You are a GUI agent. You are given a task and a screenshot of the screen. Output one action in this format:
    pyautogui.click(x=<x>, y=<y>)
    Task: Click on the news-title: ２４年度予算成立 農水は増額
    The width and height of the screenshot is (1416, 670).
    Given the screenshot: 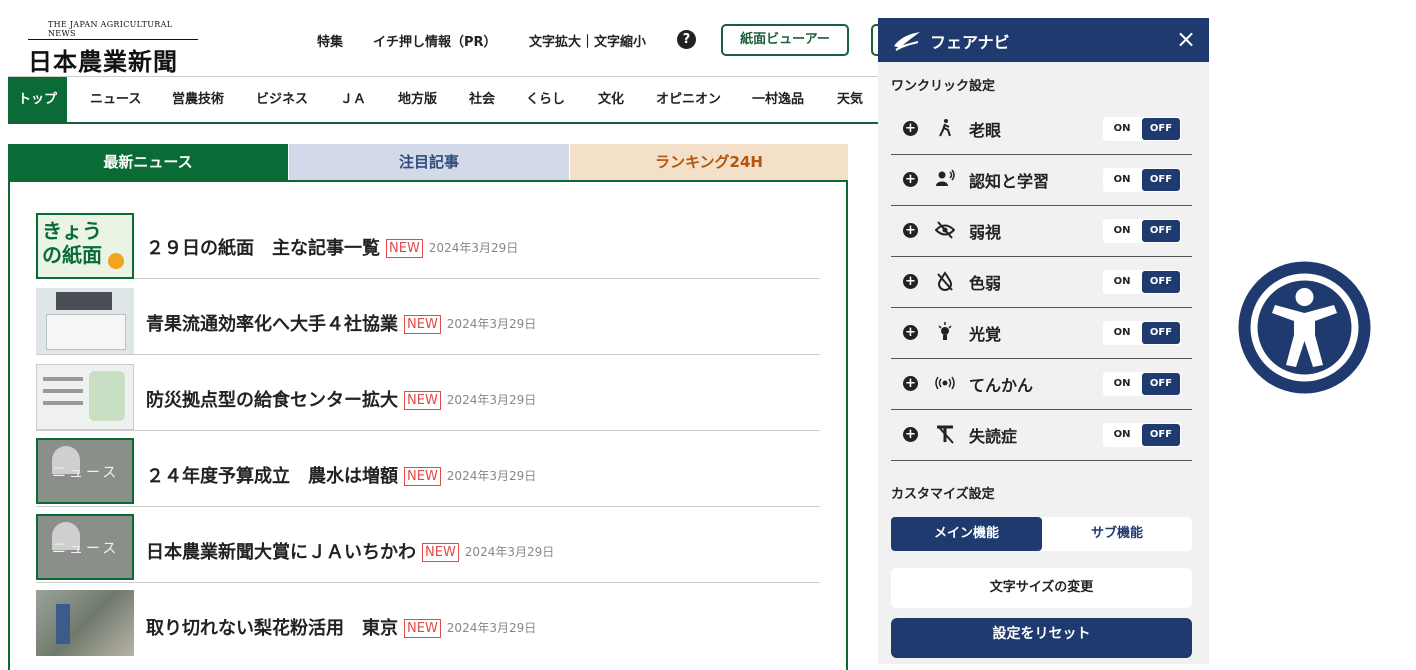 What is the action you would take?
    pyautogui.click(x=272, y=476)
    